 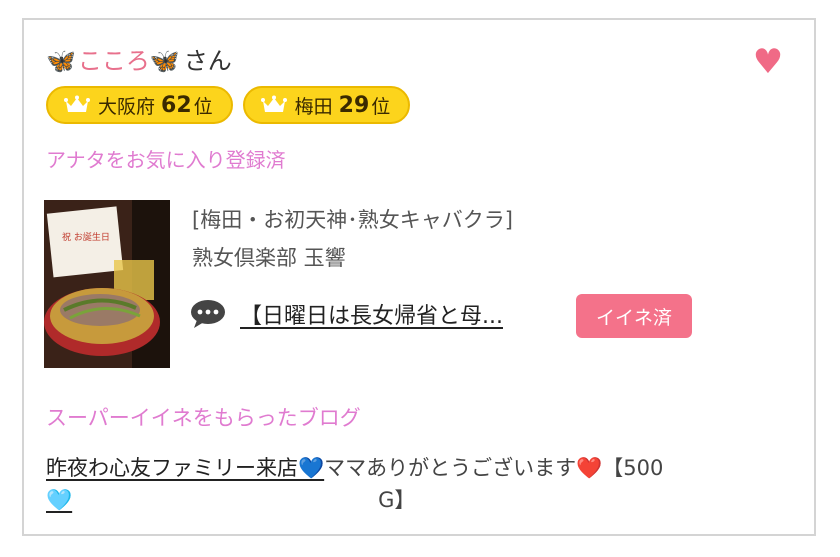 I want to click on blog-title-rest: ママありがとうございます❤️【500, so click(x=494, y=468).